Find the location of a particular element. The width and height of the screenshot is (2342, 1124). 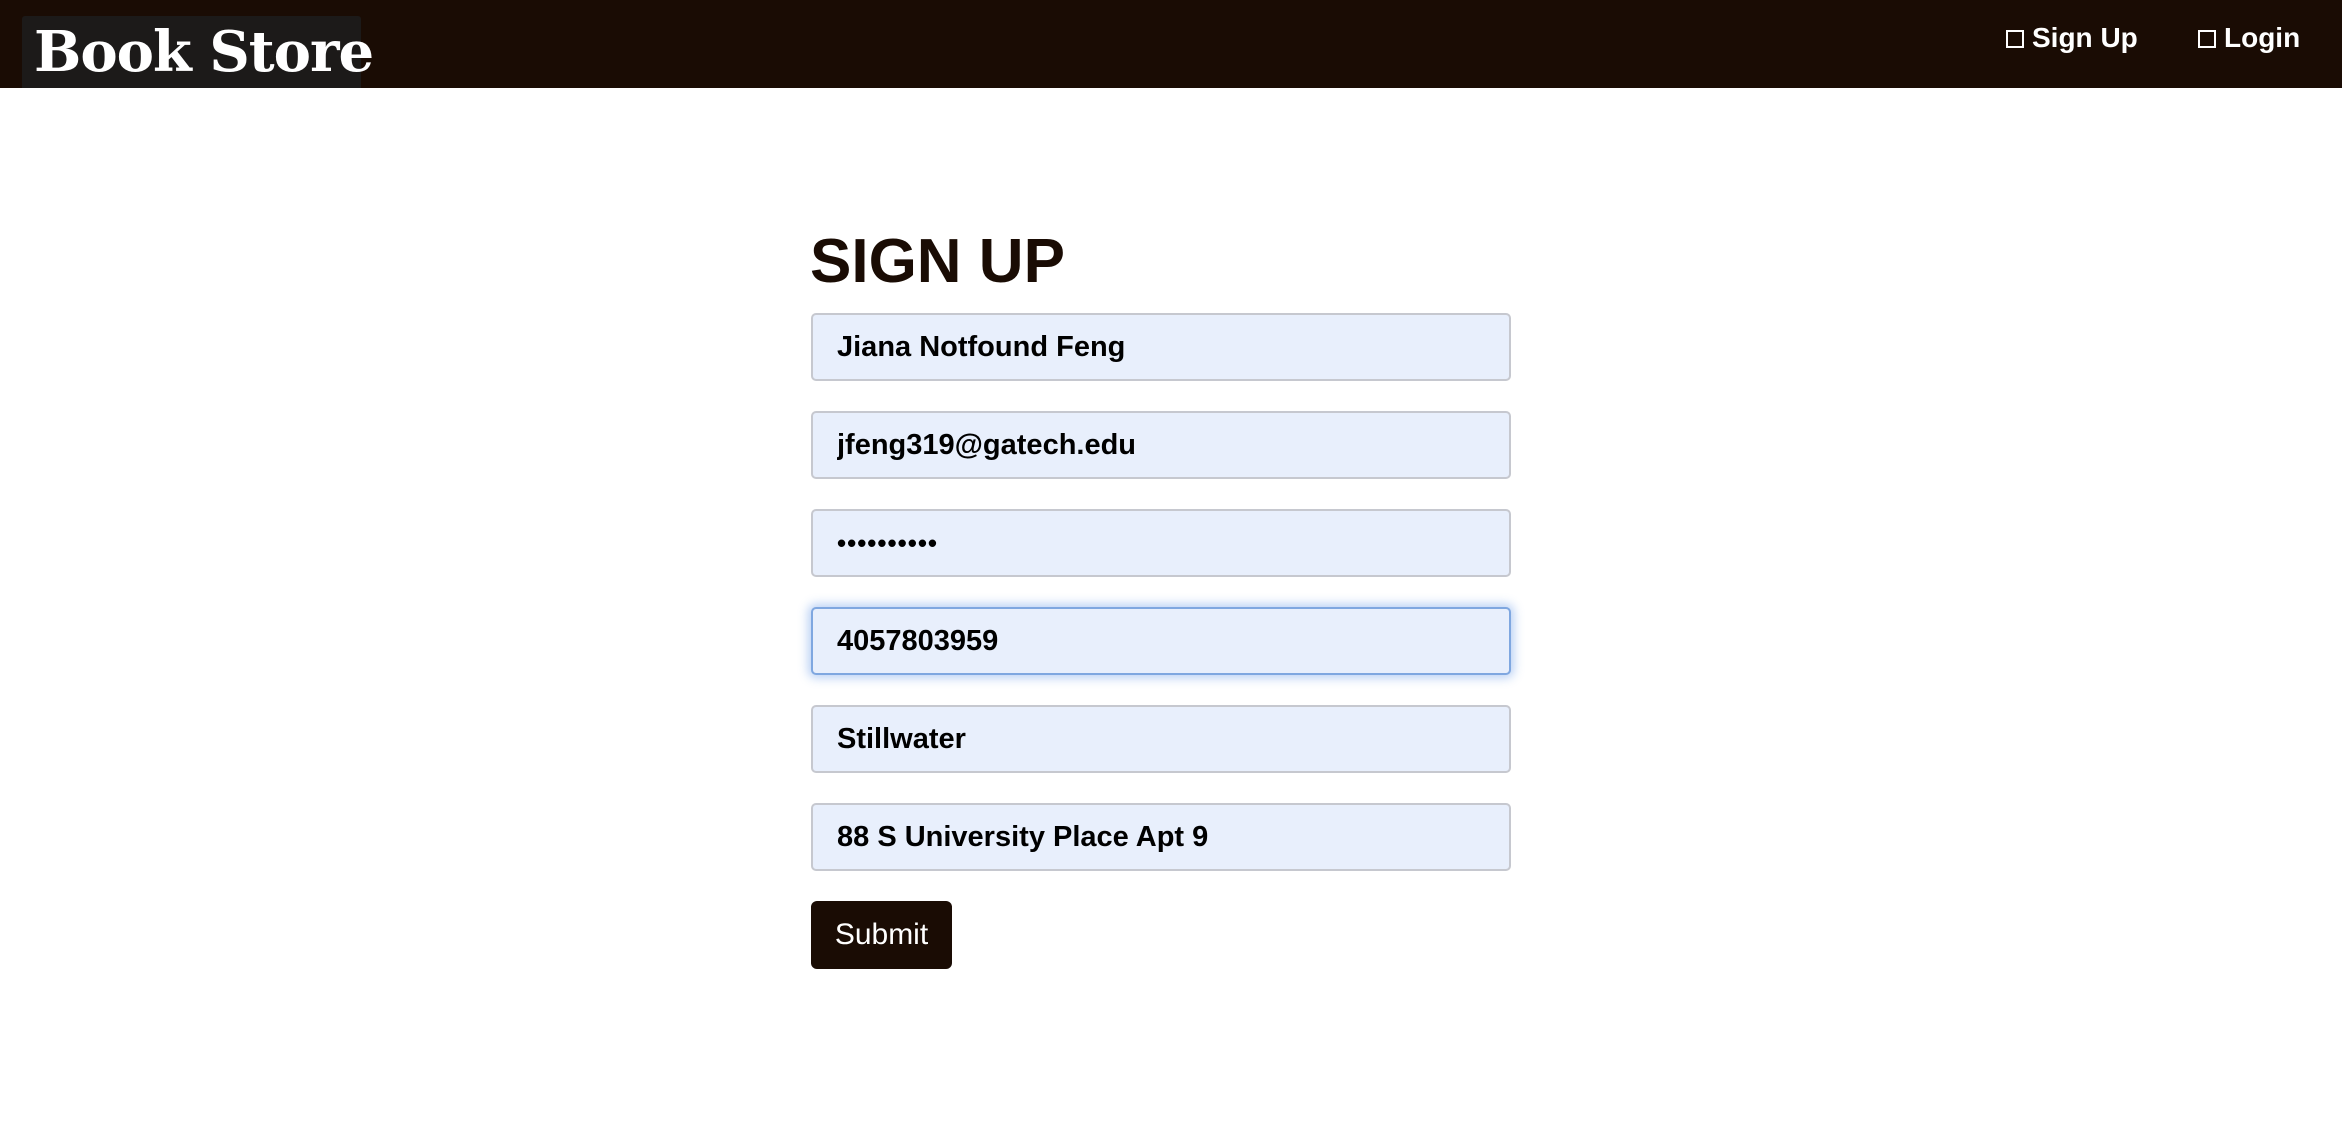

submit-button: Submit is located at coordinates (881, 935).